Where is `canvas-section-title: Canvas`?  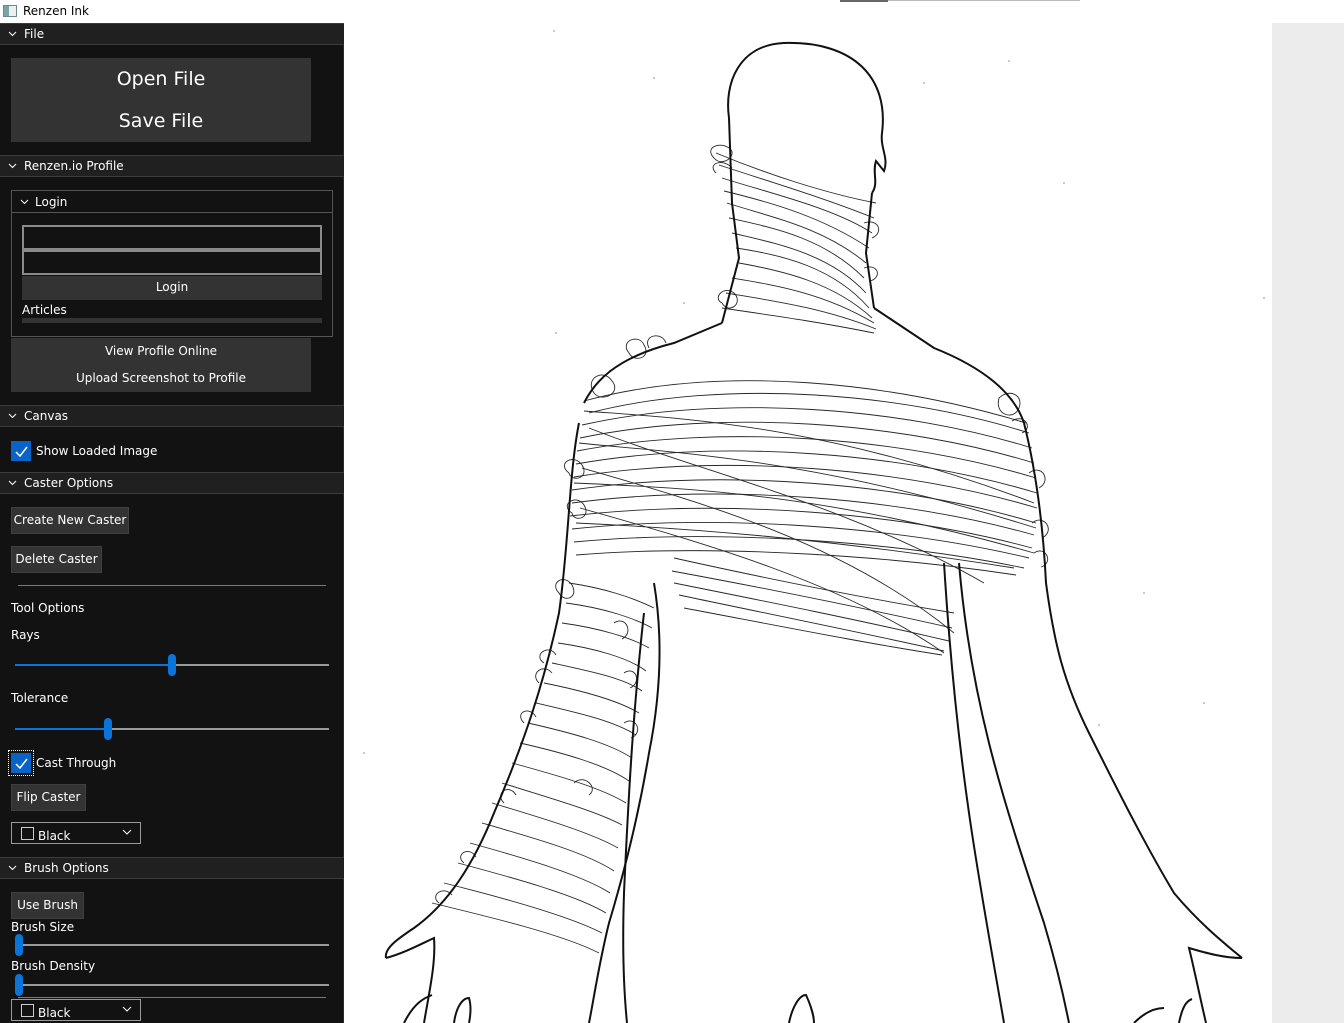
canvas-section-title: Canvas is located at coordinates (46, 416).